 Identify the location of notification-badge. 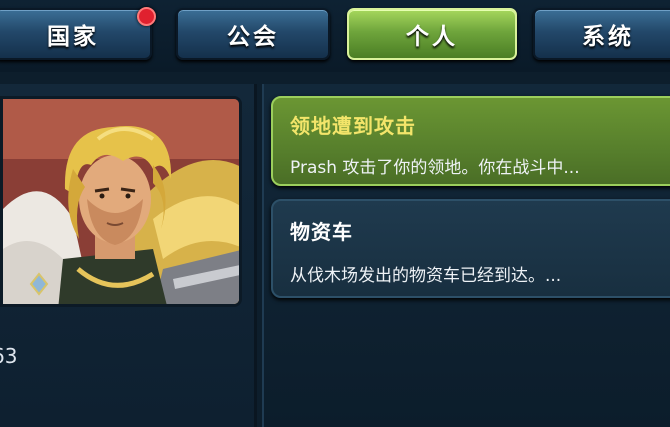
(146, 16).